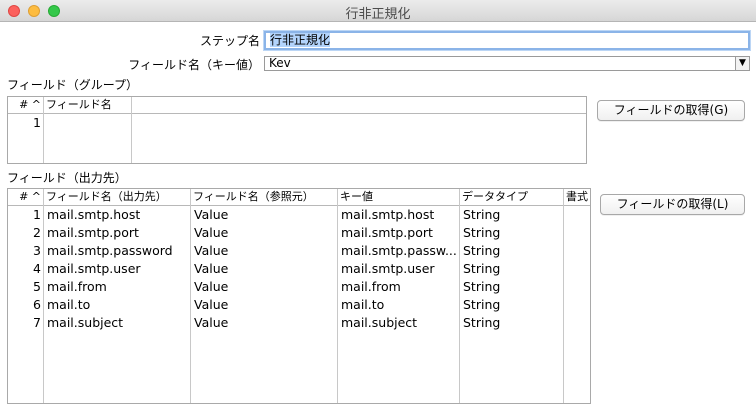 Image resolution: width=756 pixels, height=404 pixels. What do you see at coordinates (117, 233) in the screenshot?
I see `target-field-cell: mail.smtp.port` at bounding box center [117, 233].